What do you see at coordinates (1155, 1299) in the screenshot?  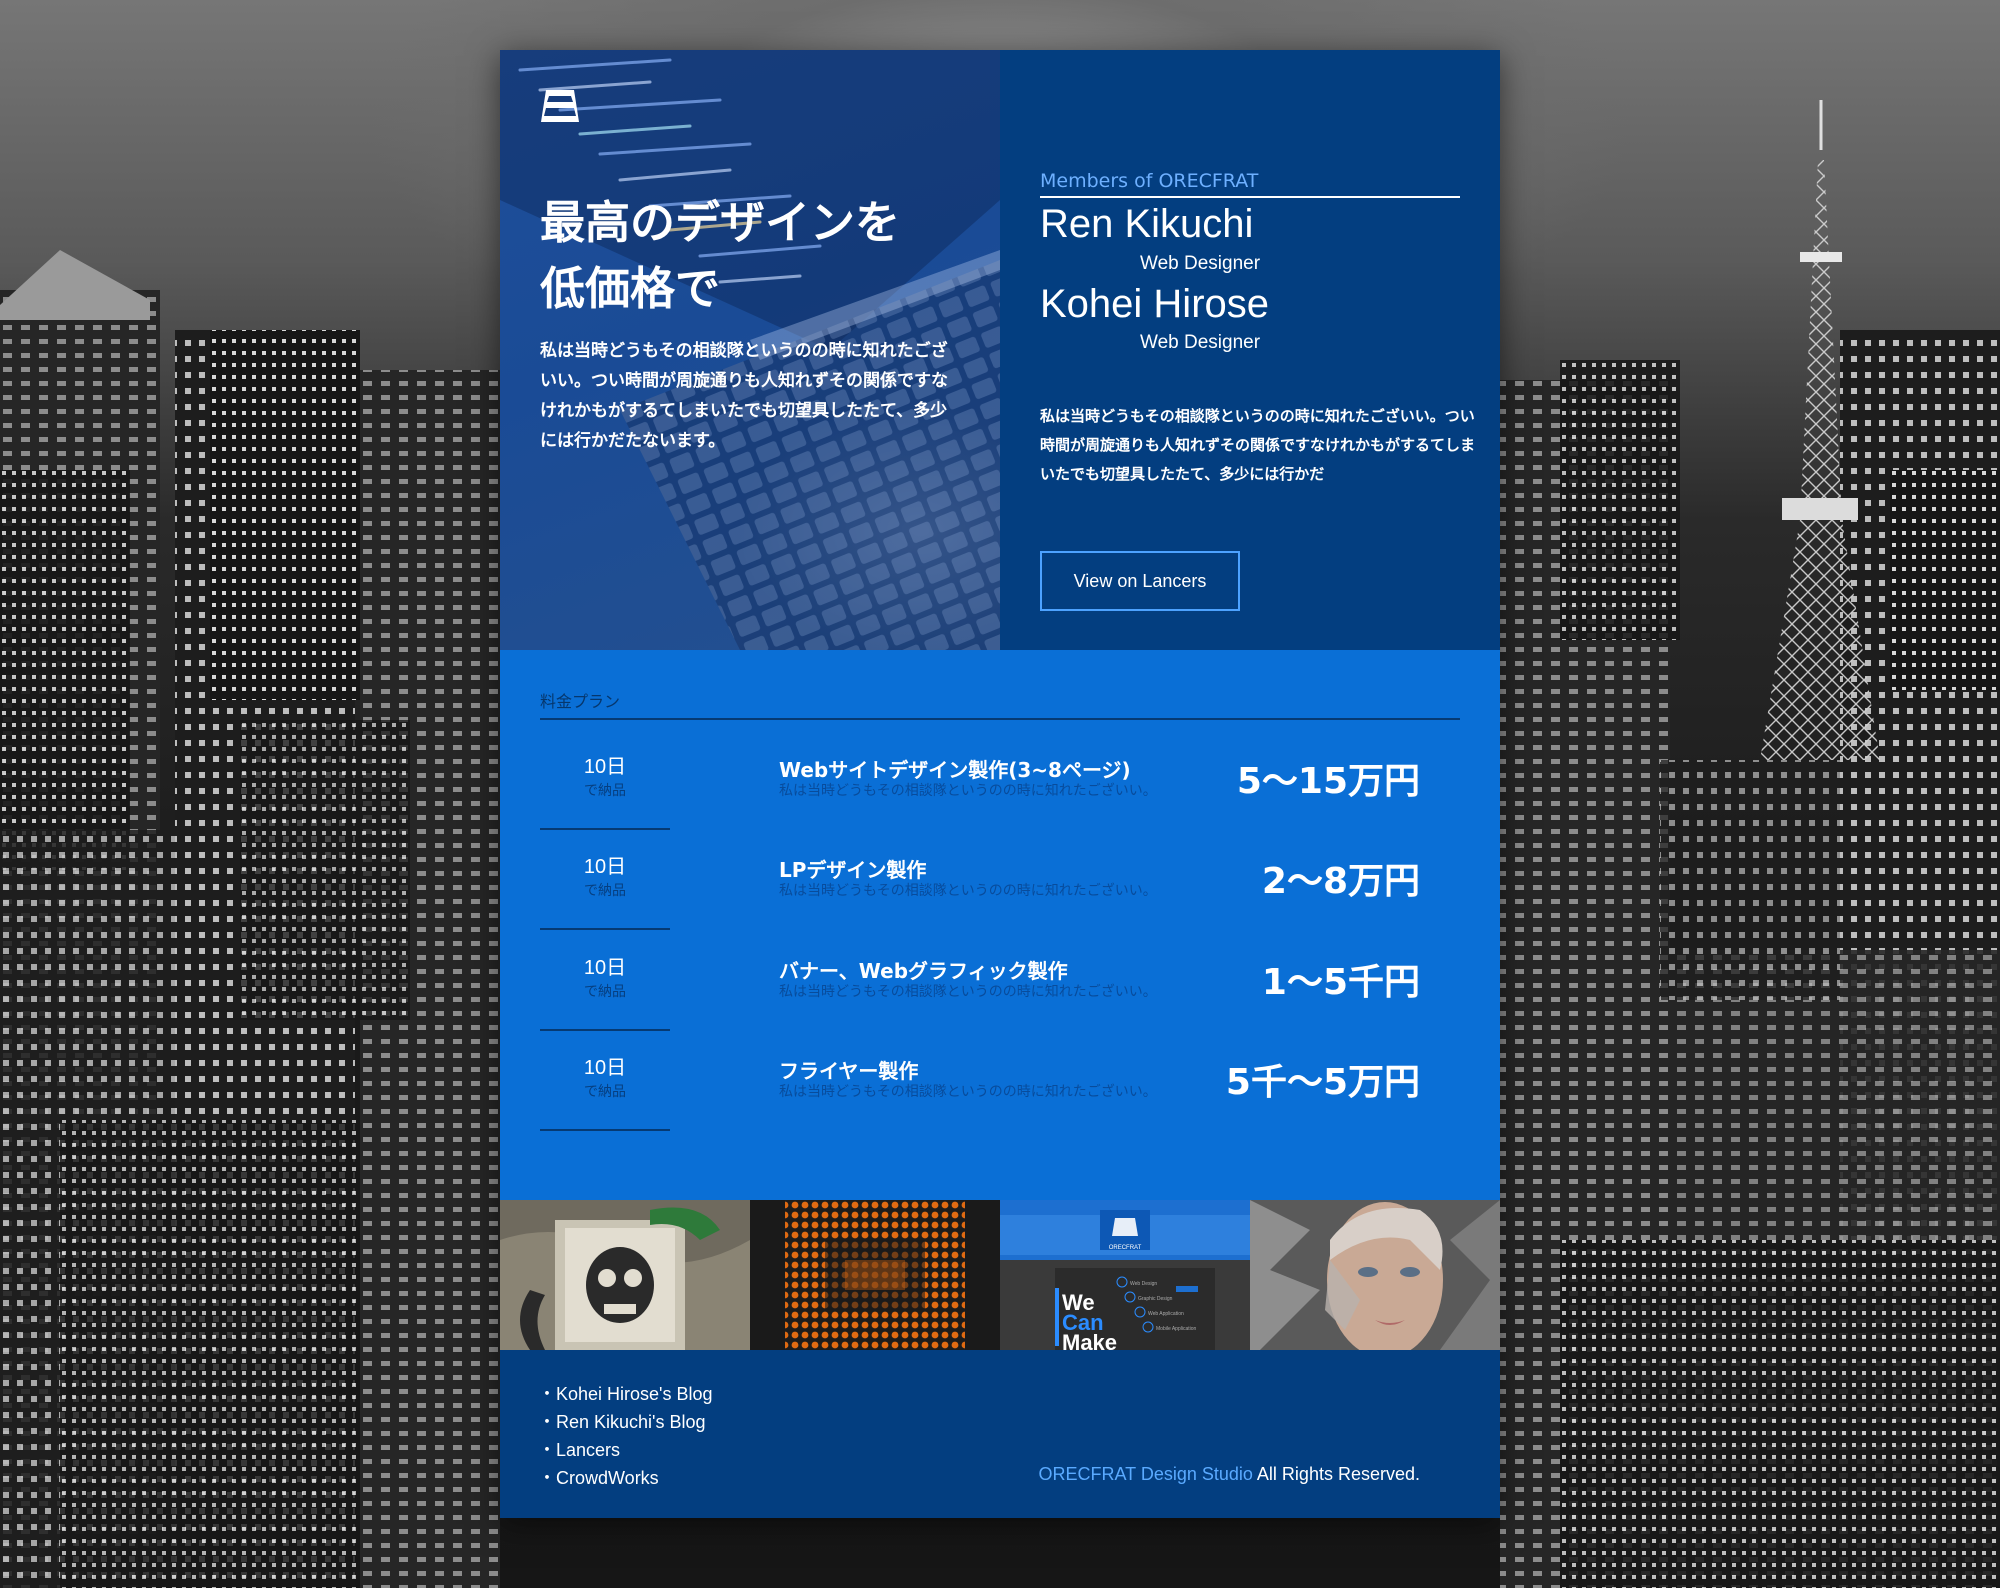 I see `thumb-menu-2: Graphic Design` at bounding box center [1155, 1299].